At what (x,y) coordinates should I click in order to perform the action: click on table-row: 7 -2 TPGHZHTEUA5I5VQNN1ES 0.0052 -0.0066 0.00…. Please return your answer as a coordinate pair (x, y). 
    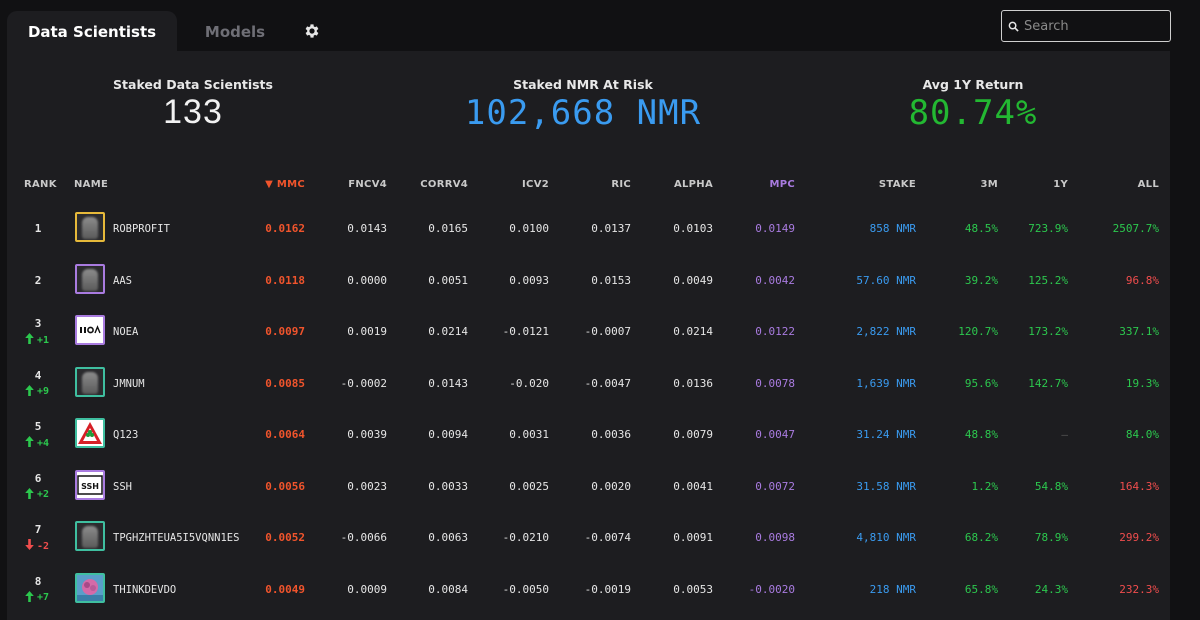
    Looking at the image, I should click on (588, 538).